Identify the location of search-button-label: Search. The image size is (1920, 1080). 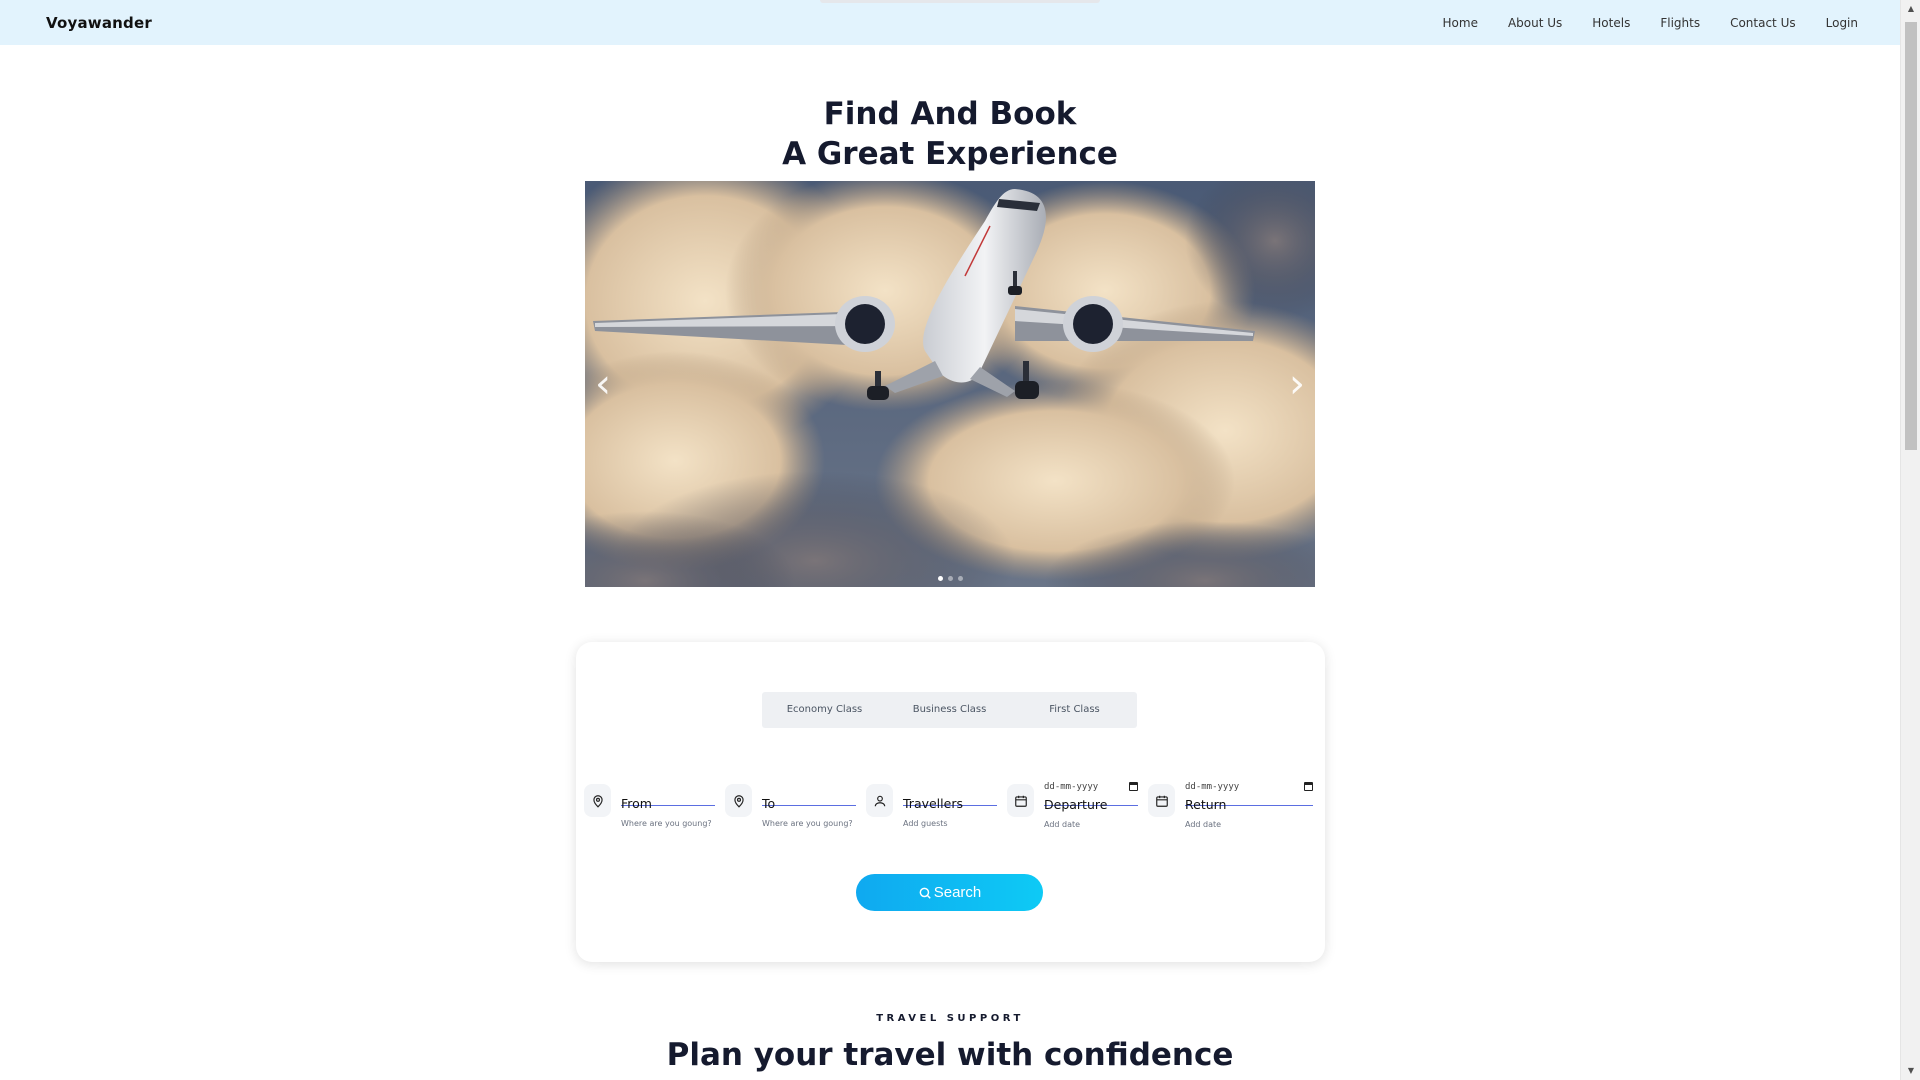
(957, 892).